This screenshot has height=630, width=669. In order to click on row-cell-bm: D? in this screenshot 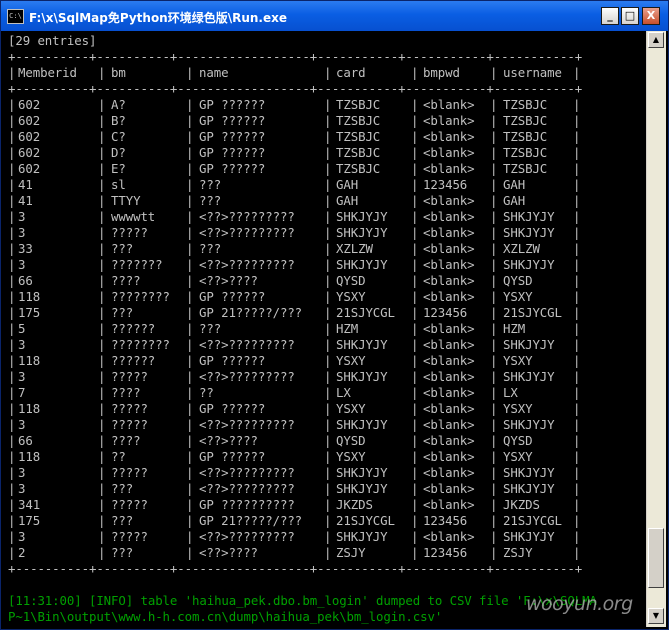, I will do `click(118, 152)`.